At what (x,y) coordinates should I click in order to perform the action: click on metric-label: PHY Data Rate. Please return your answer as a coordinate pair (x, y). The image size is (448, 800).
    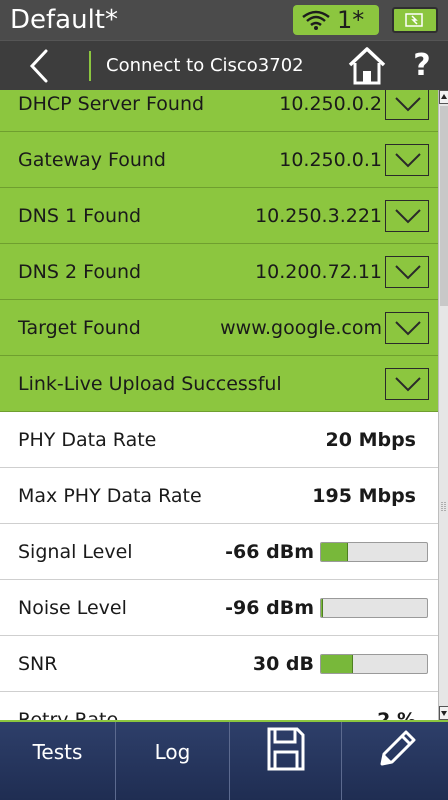
    Looking at the image, I should click on (87, 440).